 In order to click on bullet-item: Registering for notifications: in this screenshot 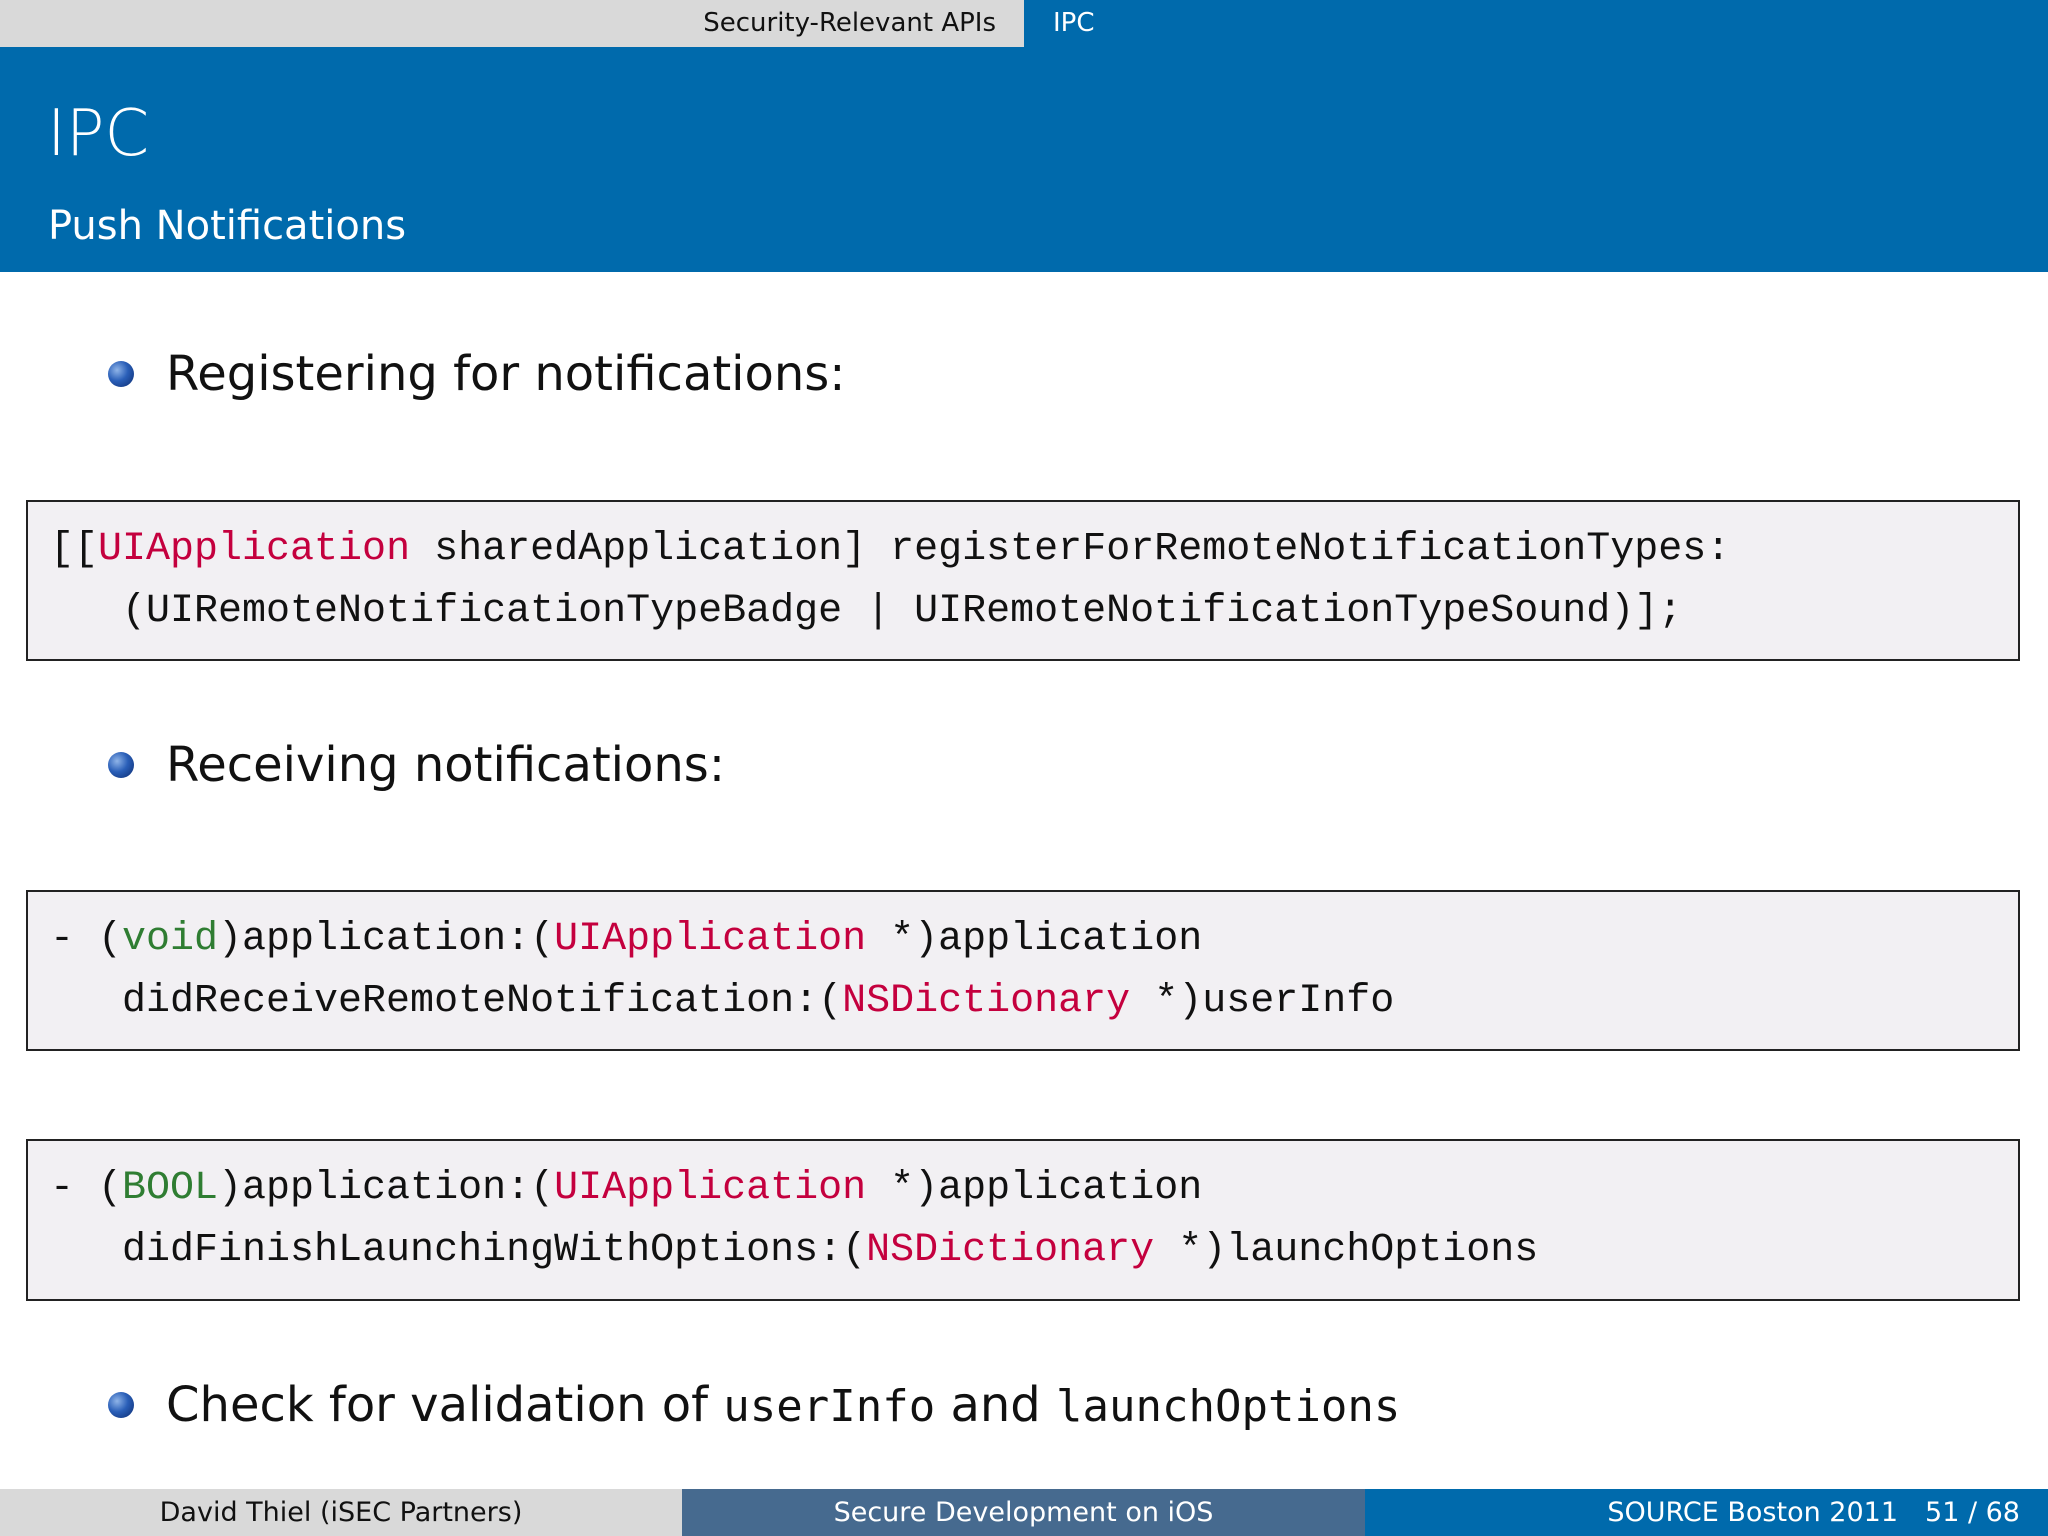, I will do `click(476, 374)`.